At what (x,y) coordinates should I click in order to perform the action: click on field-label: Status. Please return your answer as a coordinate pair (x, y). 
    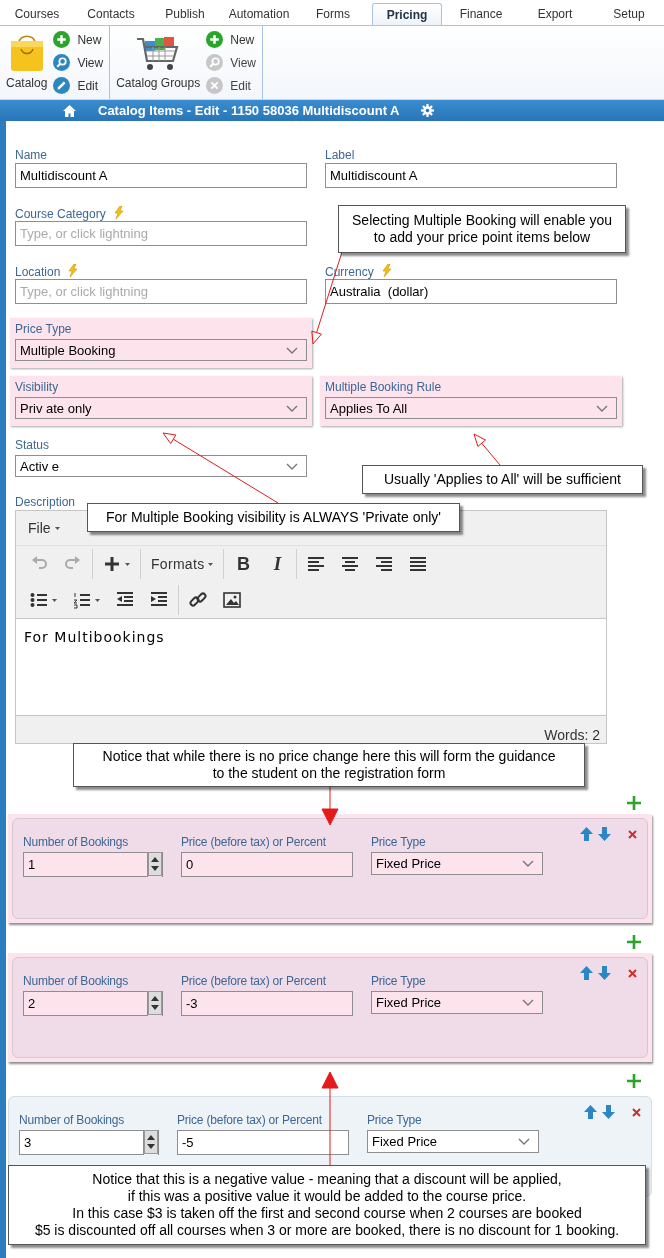
    Looking at the image, I should click on (32, 445).